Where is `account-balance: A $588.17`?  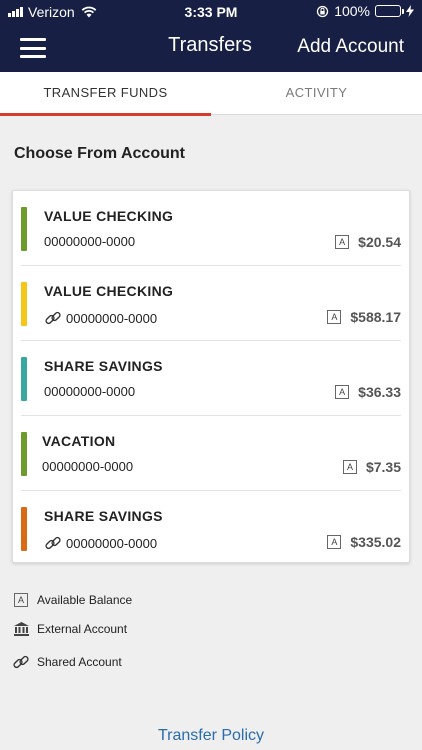
account-balance: A $588.17 is located at coordinates (364, 317).